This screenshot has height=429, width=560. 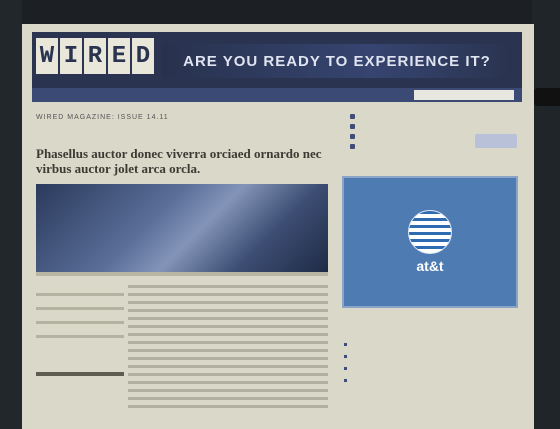 I want to click on att-globe-icon, so click(x=430, y=232).